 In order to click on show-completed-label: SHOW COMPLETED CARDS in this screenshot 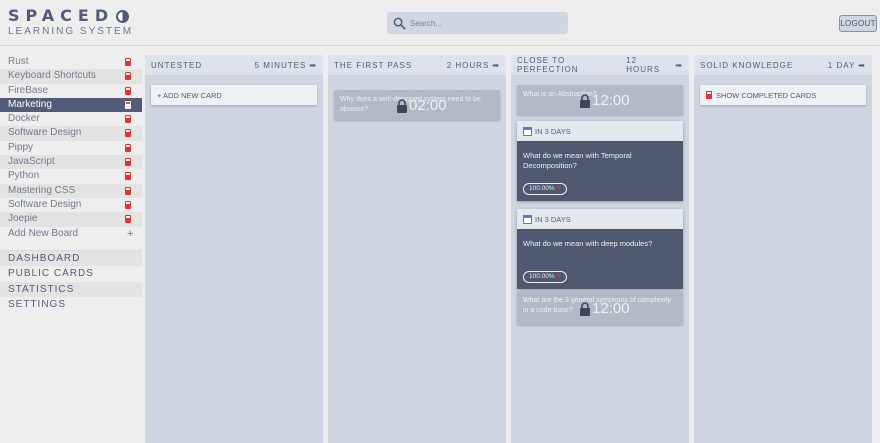, I will do `click(766, 95)`.